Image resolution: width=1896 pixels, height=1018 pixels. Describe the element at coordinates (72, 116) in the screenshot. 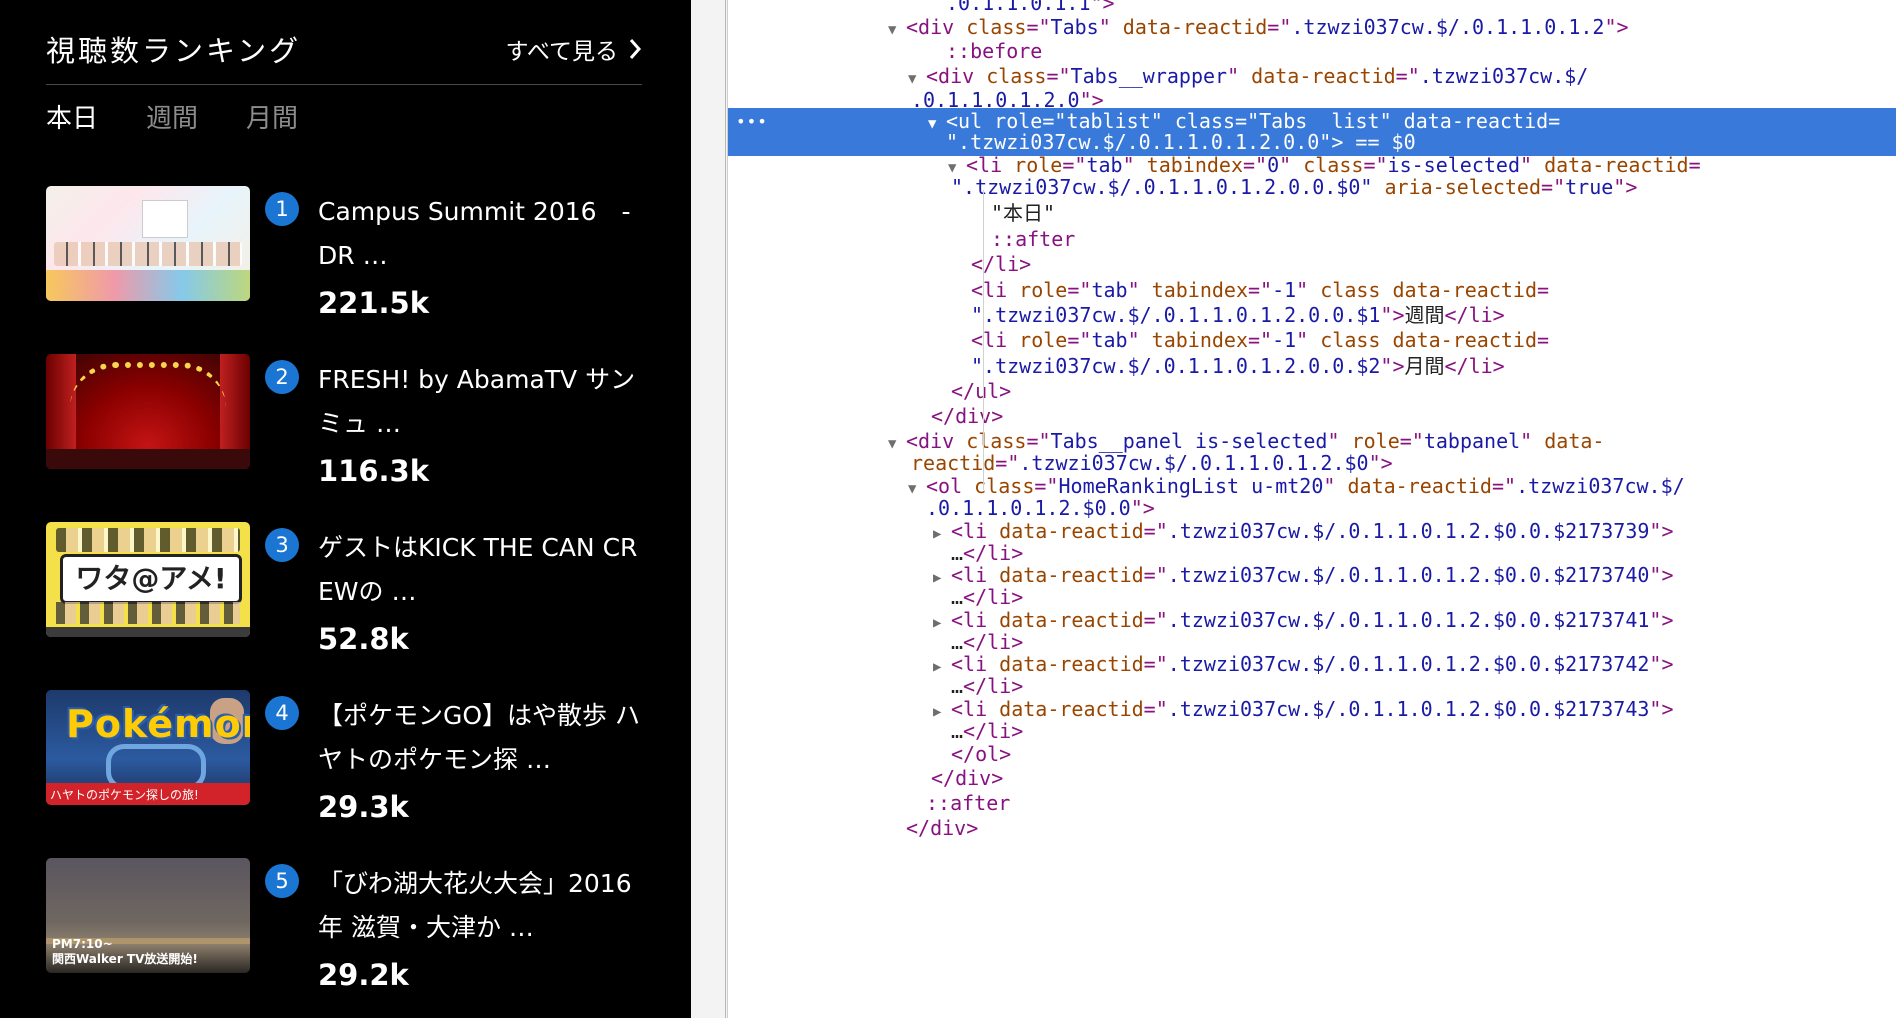

I see `tab-daily: 本日` at that location.